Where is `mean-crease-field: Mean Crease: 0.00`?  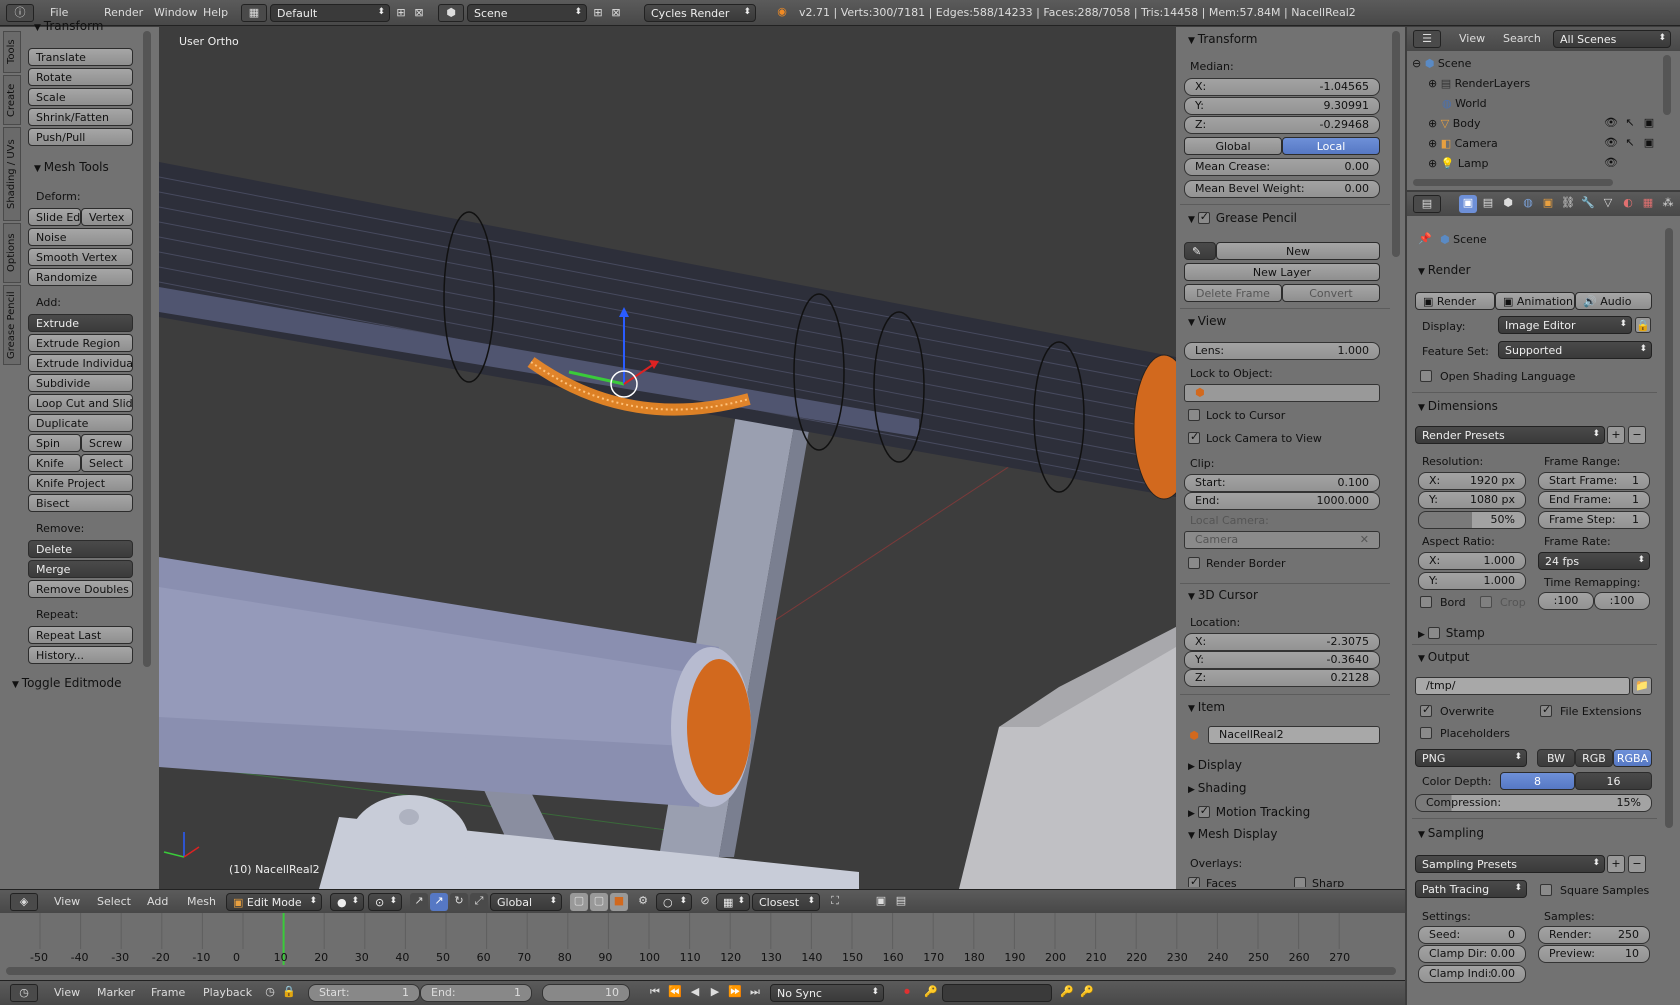 mean-crease-field: Mean Crease: 0.00 is located at coordinates (1282, 167).